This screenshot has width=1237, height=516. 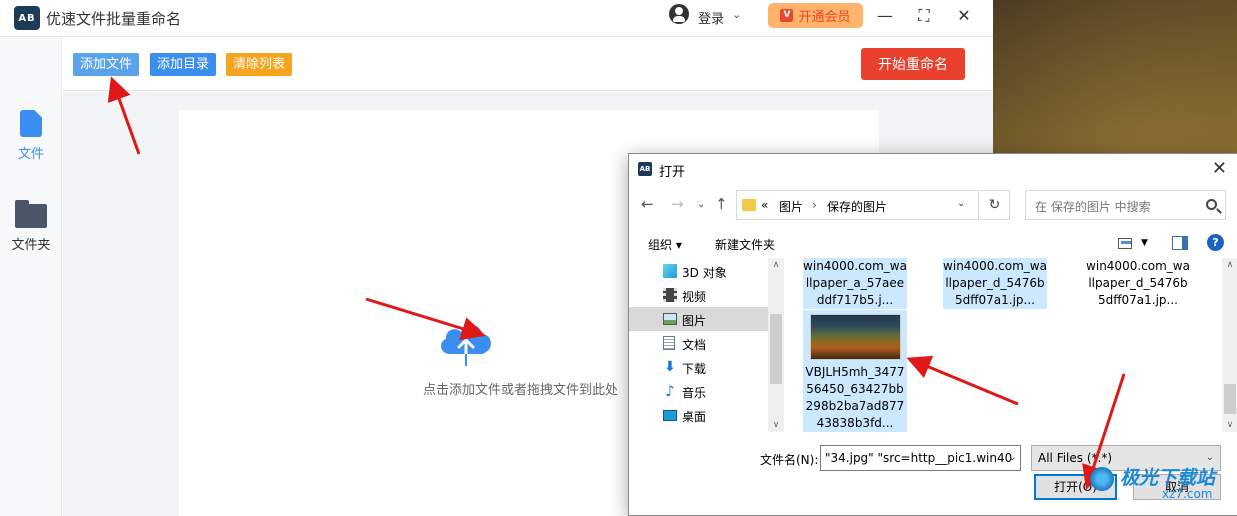 I want to click on filename-label: 文件名(N):, so click(x=789, y=460).